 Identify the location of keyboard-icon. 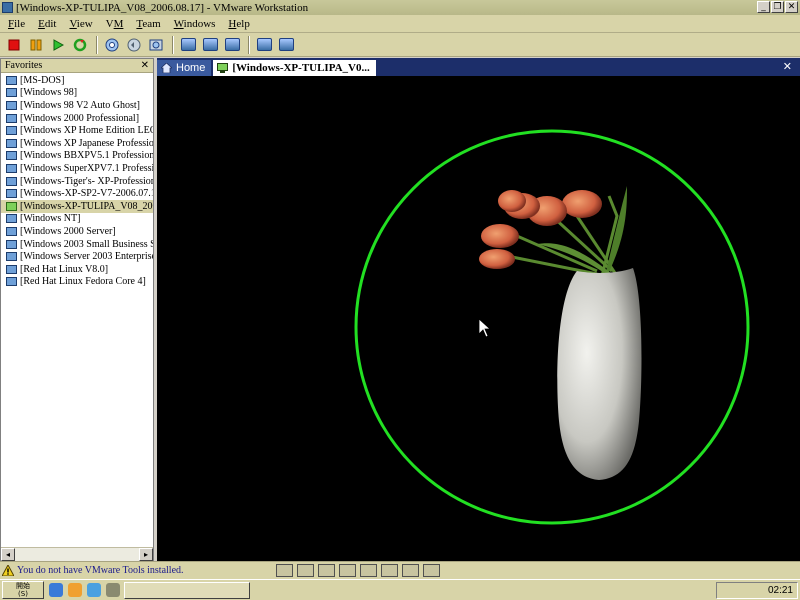
(305, 570).